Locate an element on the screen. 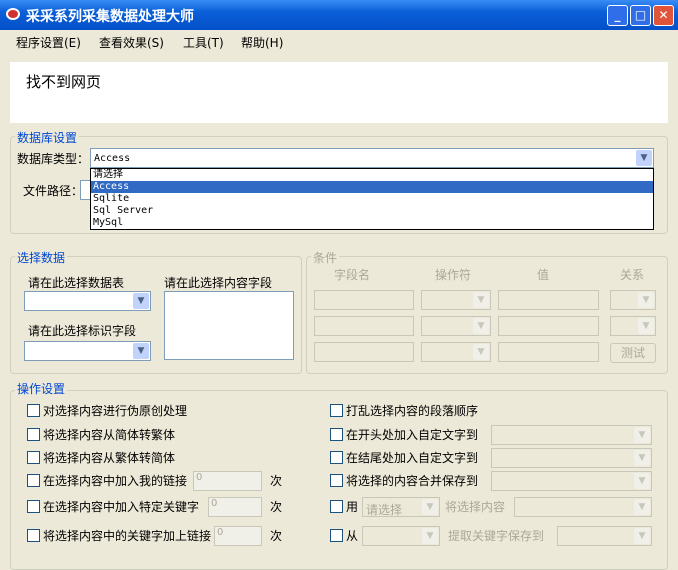 This screenshot has width=678, height=570. use-target-select: ▼ is located at coordinates (583, 507).